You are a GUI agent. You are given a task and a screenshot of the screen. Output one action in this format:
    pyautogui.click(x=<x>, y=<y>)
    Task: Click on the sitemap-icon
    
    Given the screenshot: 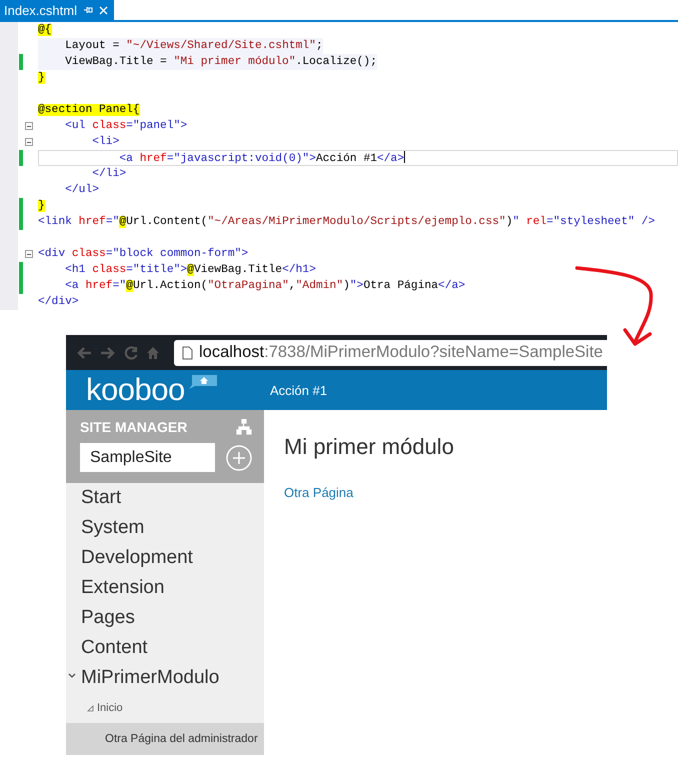 What is the action you would take?
    pyautogui.click(x=244, y=427)
    